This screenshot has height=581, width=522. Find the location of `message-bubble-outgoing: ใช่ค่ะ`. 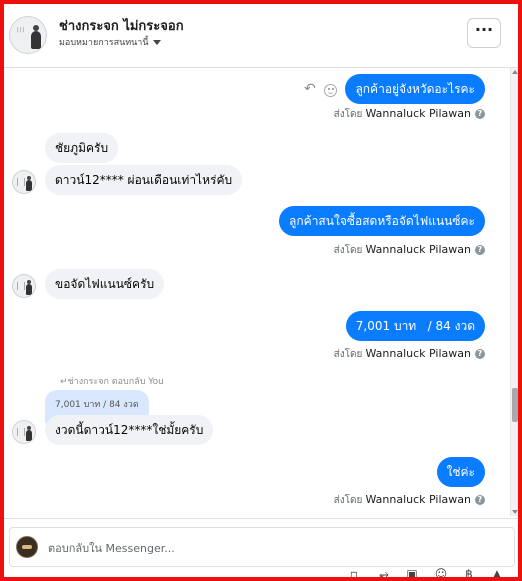

message-bubble-outgoing: ใช่ค่ะ is located at coordinates (460, 472).